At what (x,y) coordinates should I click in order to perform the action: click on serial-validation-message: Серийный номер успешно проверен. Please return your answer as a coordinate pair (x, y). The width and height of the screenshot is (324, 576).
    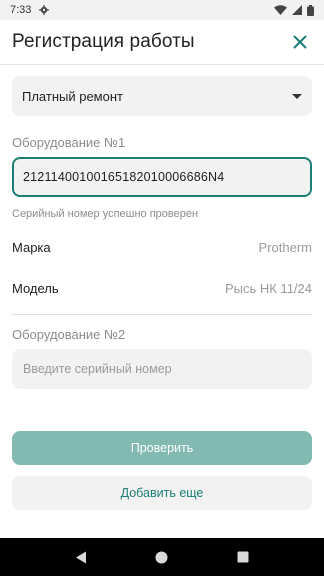
    Looking at the image, I should click on (105, 214).